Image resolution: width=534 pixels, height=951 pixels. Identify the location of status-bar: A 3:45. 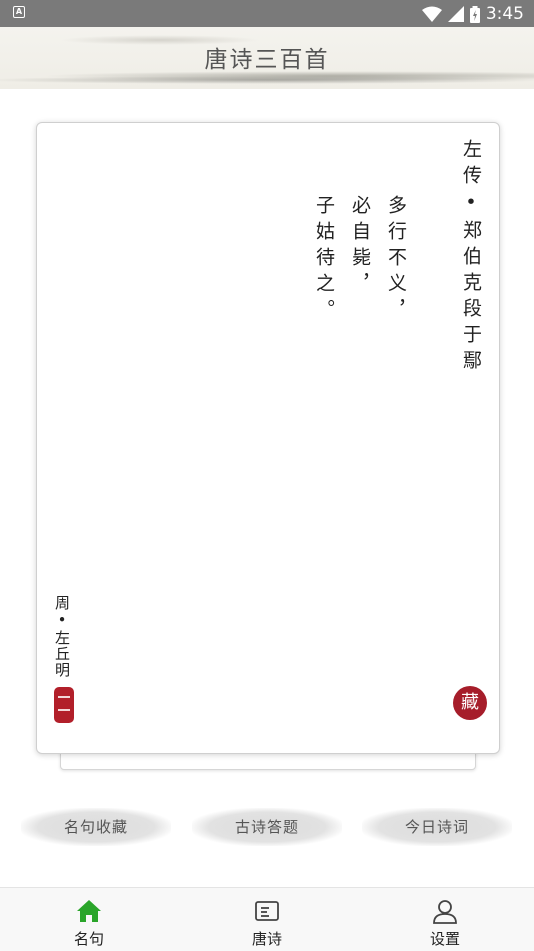
(267, 13).